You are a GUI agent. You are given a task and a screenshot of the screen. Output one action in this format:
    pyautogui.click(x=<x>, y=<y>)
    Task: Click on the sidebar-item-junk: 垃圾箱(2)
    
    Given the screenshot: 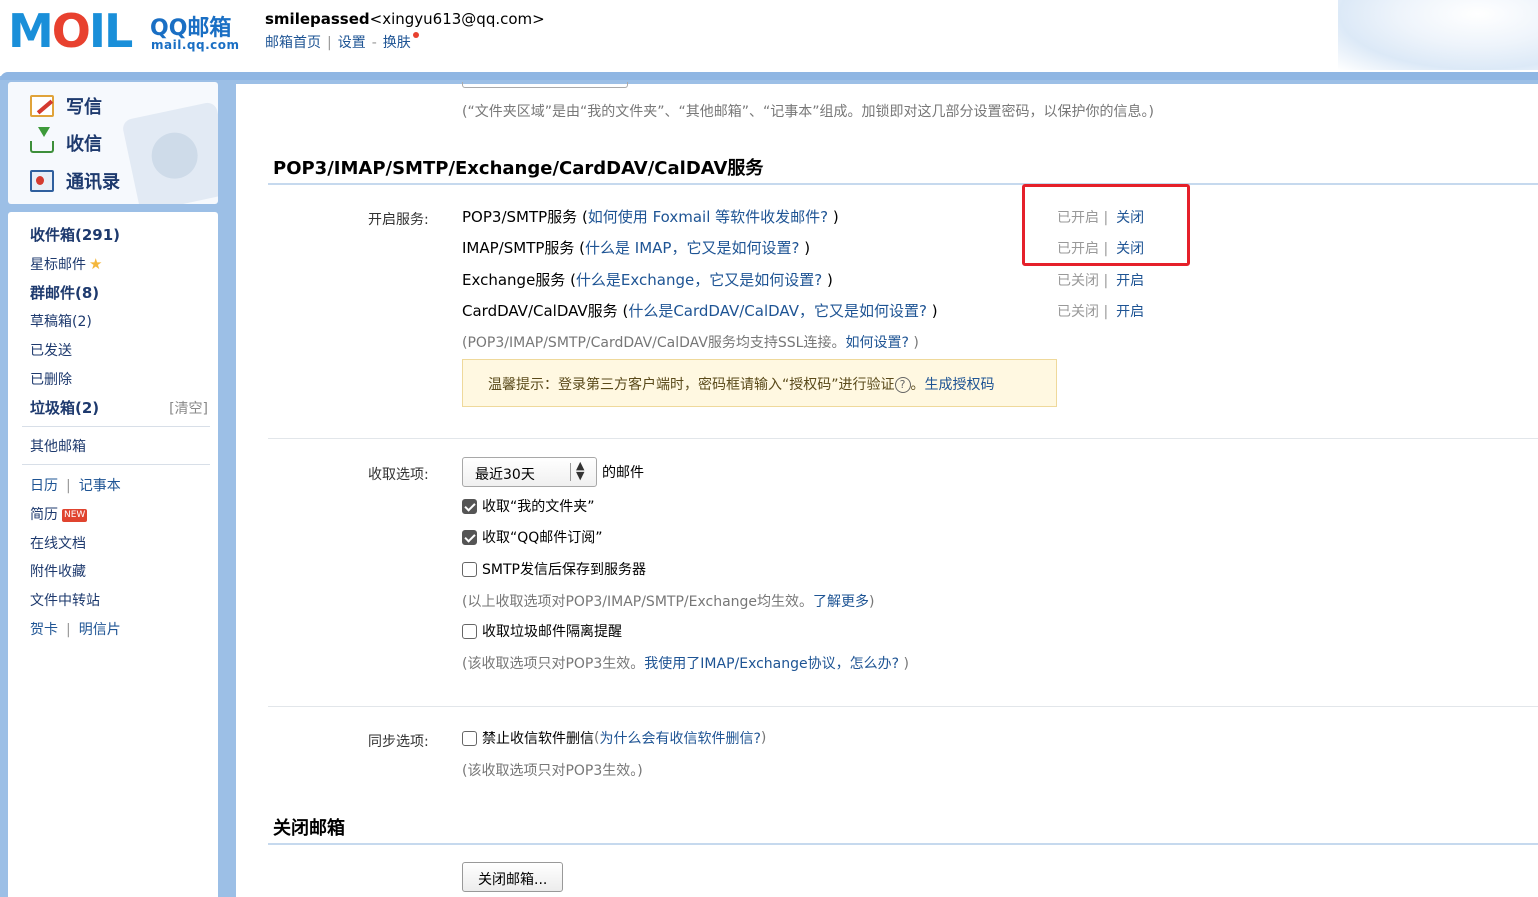 What is the action you would take?
    pyautogui.click(x=64, y=407)
    